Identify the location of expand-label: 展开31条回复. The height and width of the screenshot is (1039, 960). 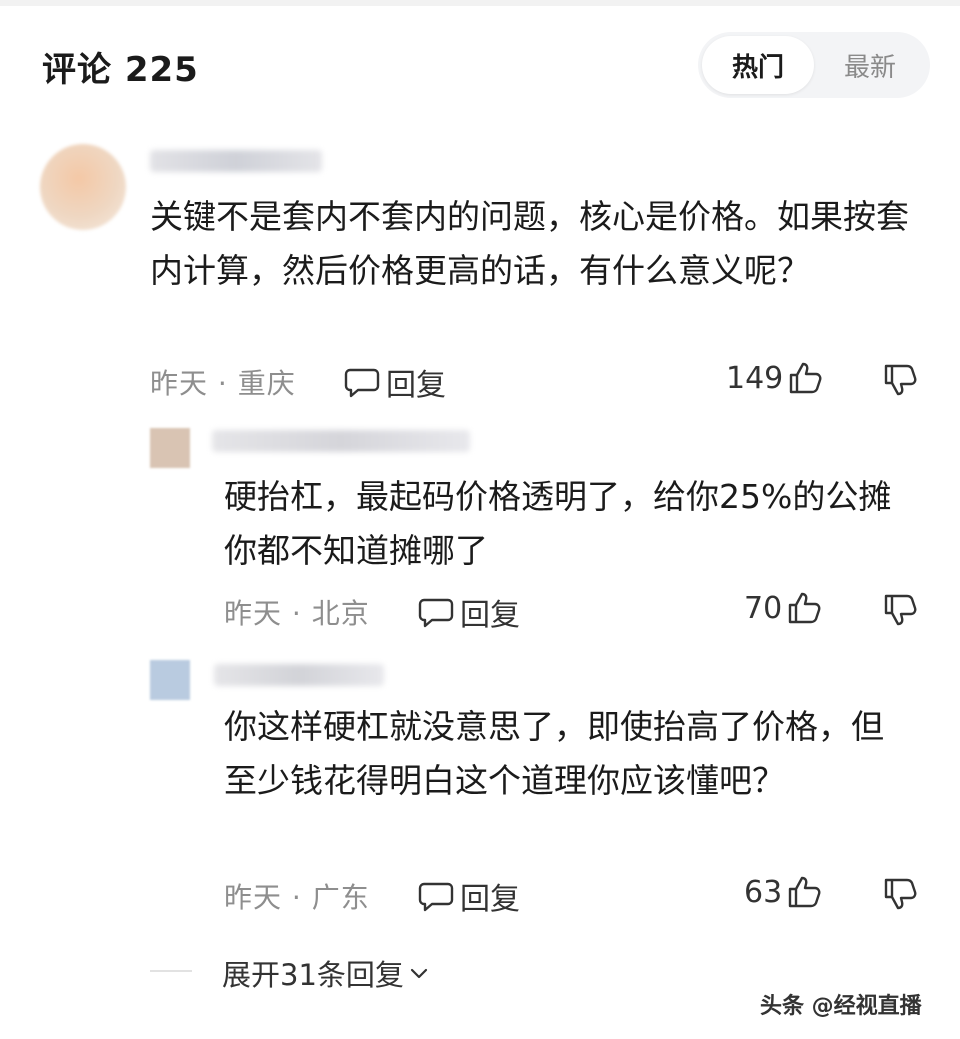
(313, 975).